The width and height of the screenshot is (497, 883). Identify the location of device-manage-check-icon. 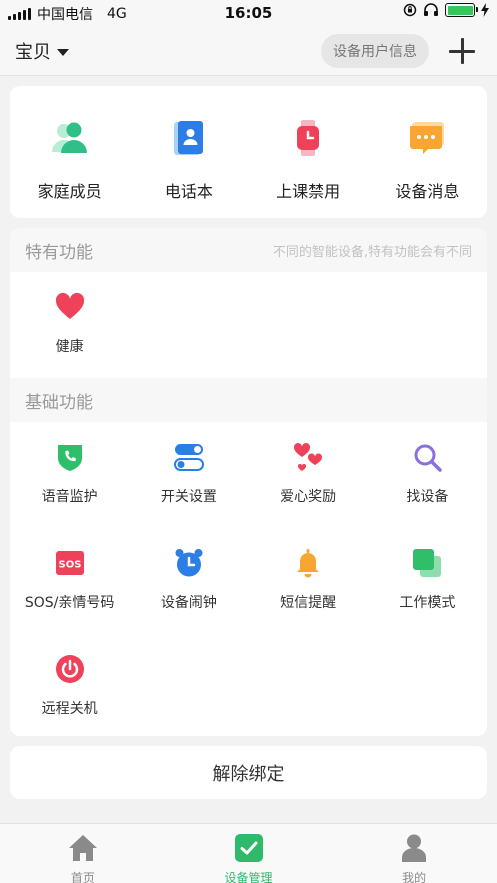
(249, 848).